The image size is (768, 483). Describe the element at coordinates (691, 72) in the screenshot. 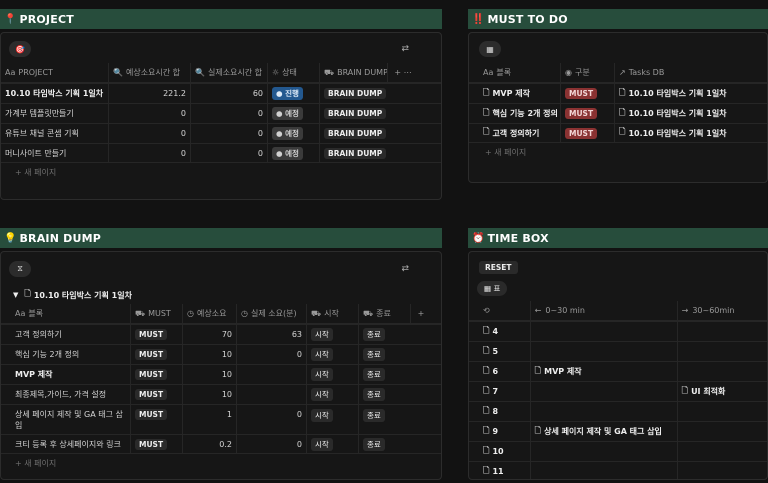

I see `col-tasks-db: ↗ Tasks DB` at that location.